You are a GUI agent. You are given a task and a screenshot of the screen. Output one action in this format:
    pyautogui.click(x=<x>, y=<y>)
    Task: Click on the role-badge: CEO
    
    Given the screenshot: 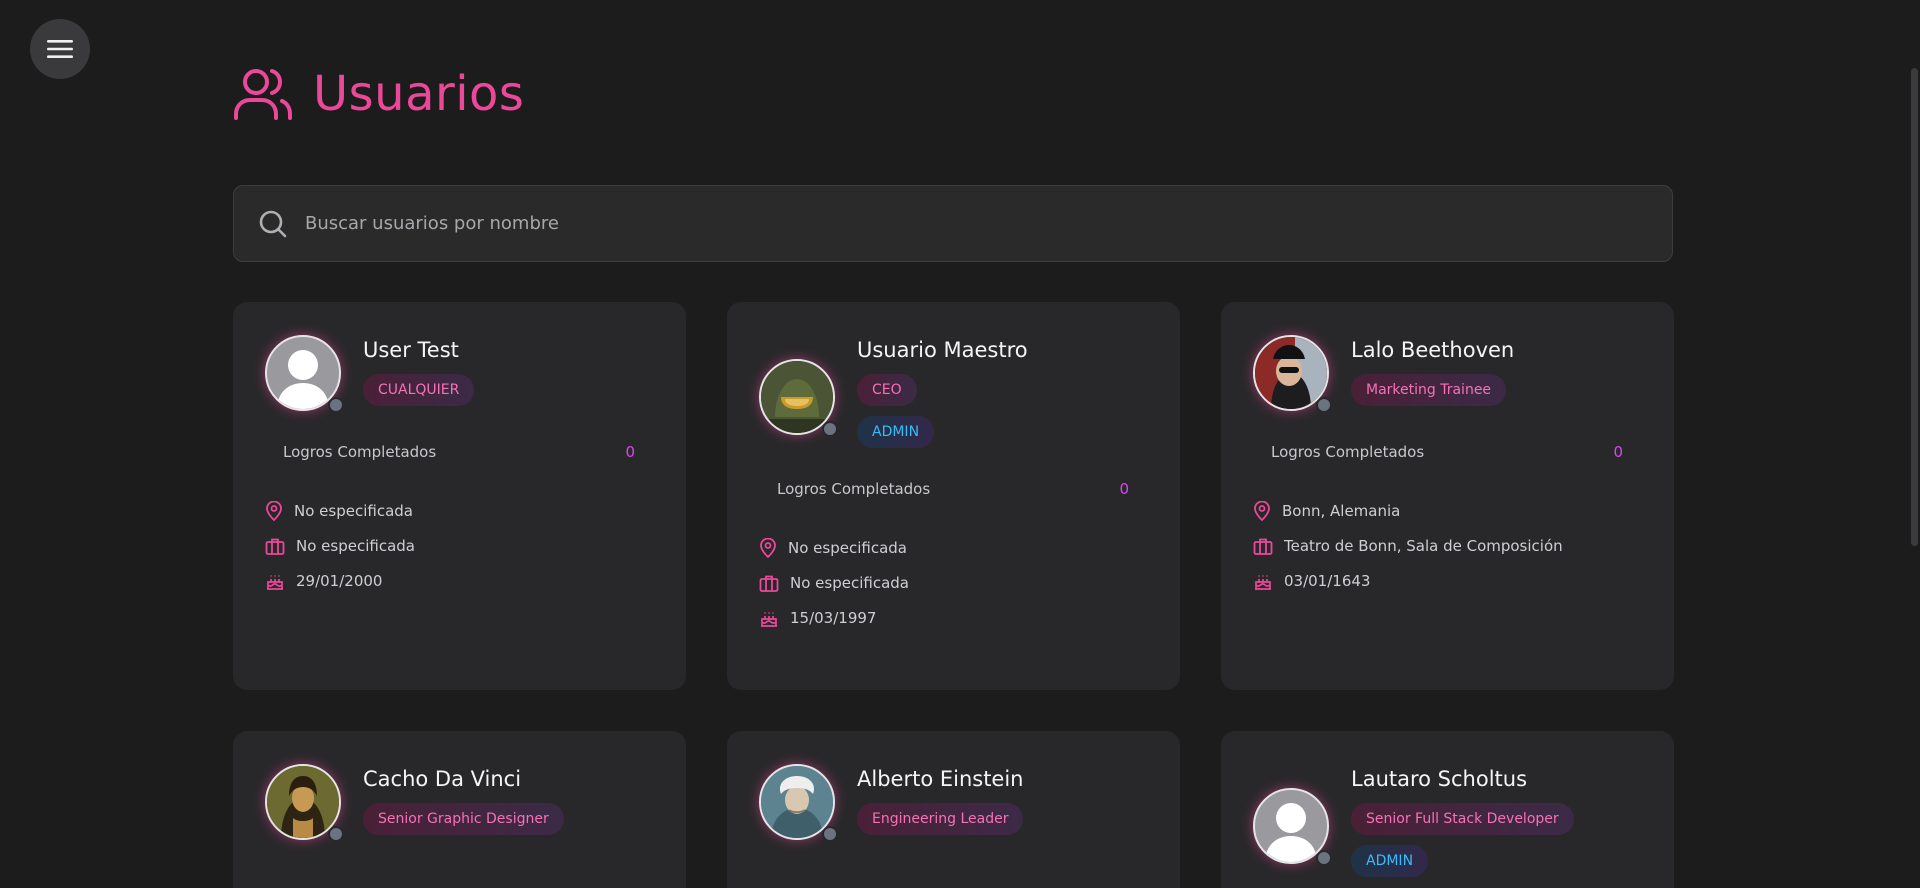 What is the action you would take?
    pyautogui.click(x=887, y=390)
    